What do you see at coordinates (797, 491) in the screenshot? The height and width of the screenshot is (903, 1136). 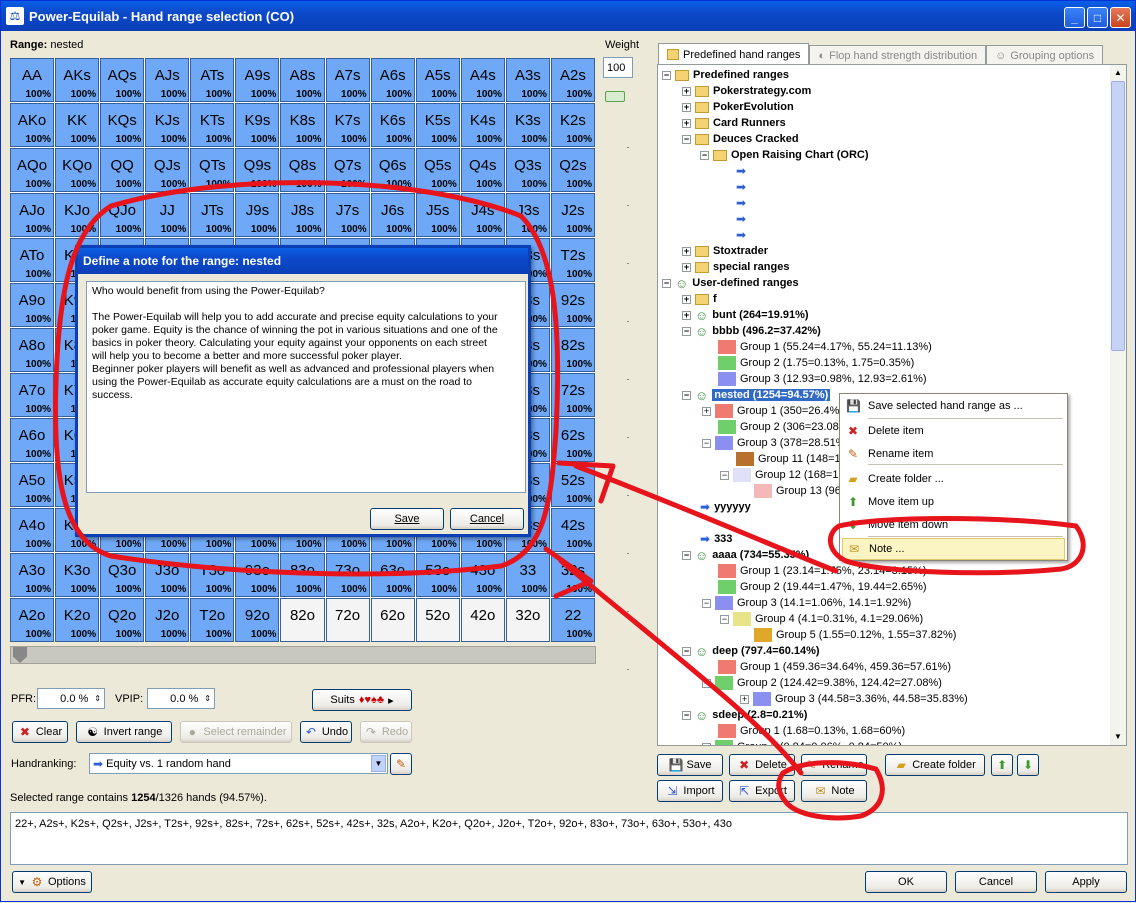 I see `tree-item: Group 13 (96` at bounding box center [797, 491].